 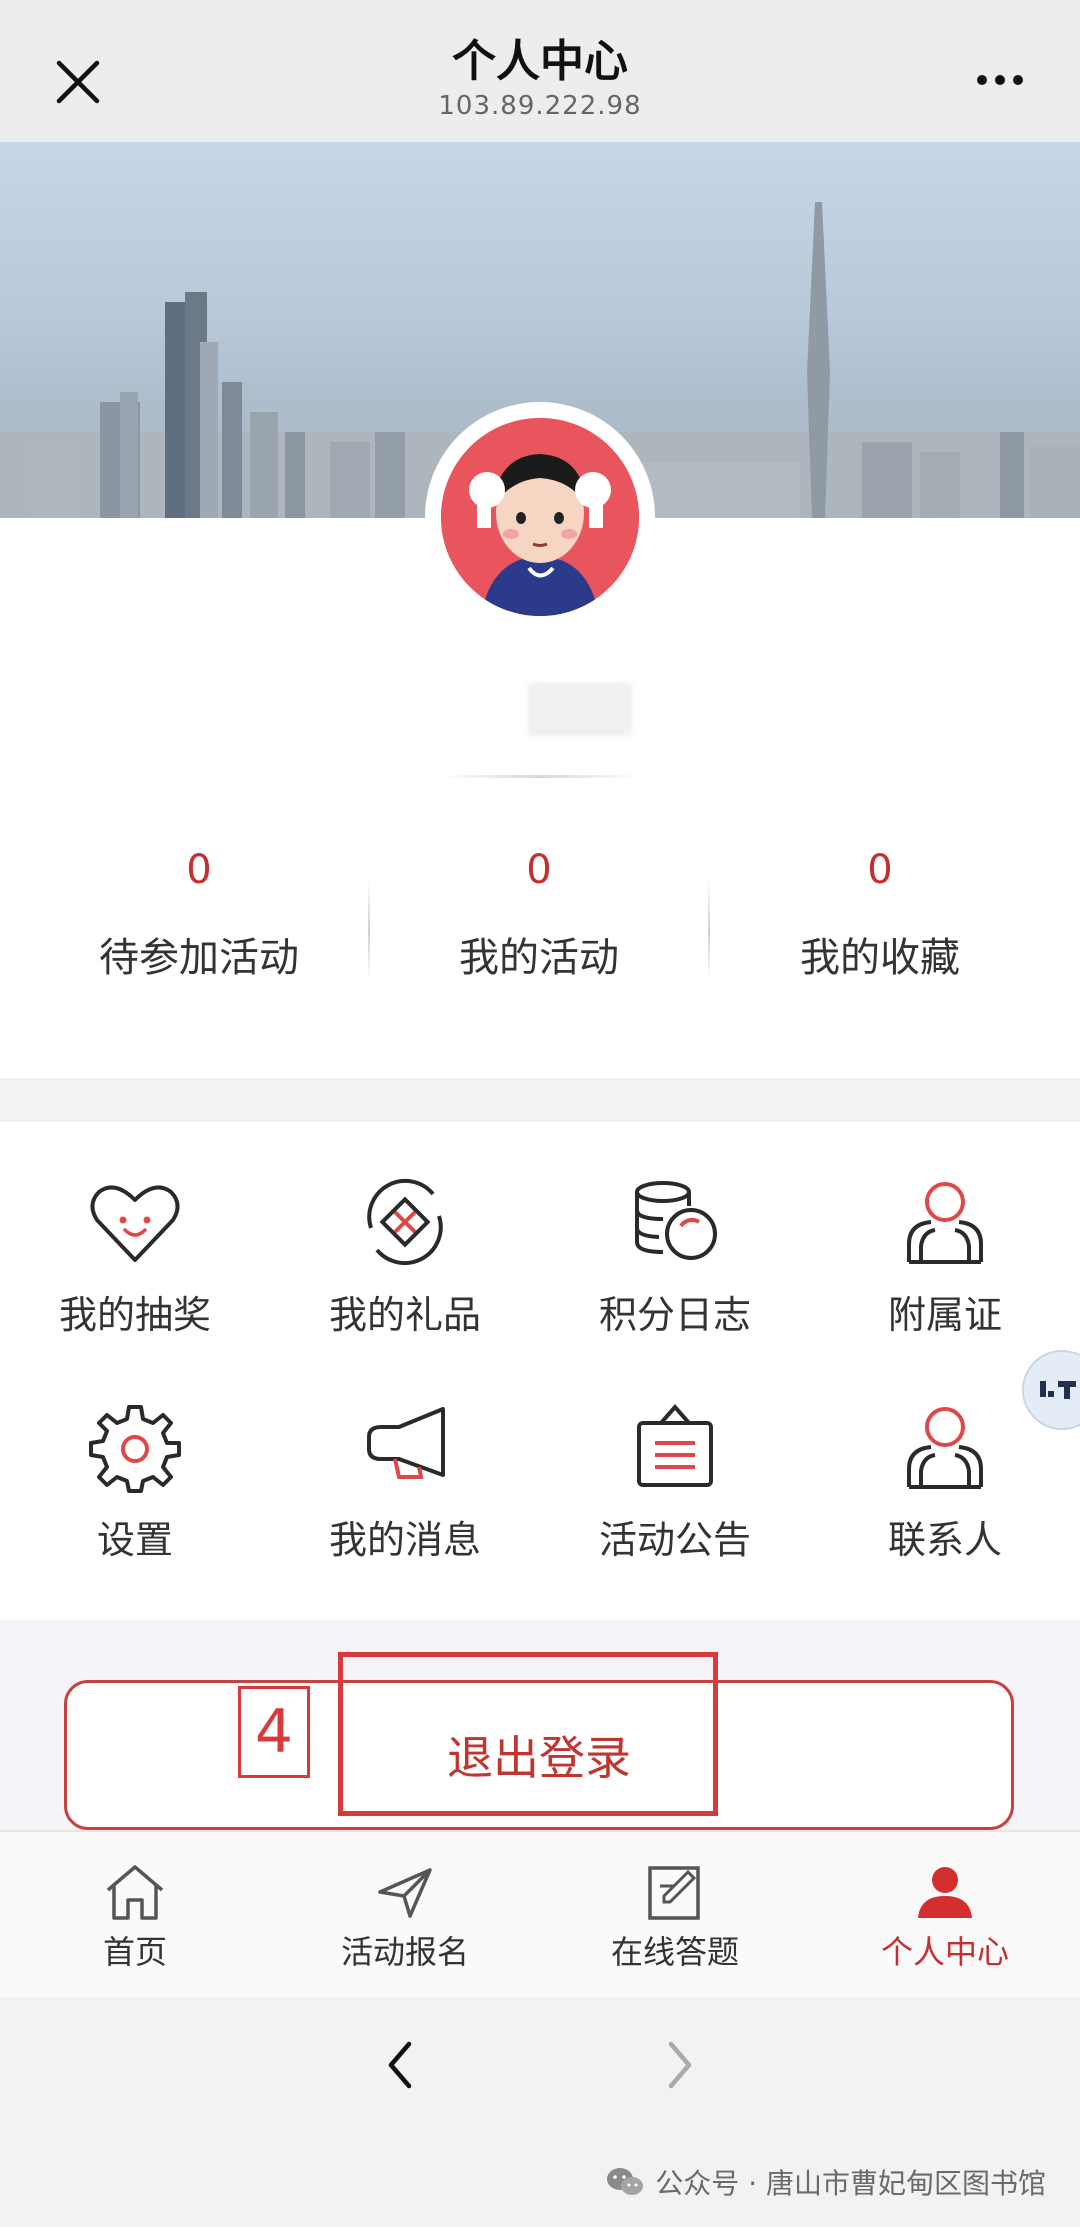 I want to click on grid-item-points-log: 积分日志, so click(x=675, y=1256).